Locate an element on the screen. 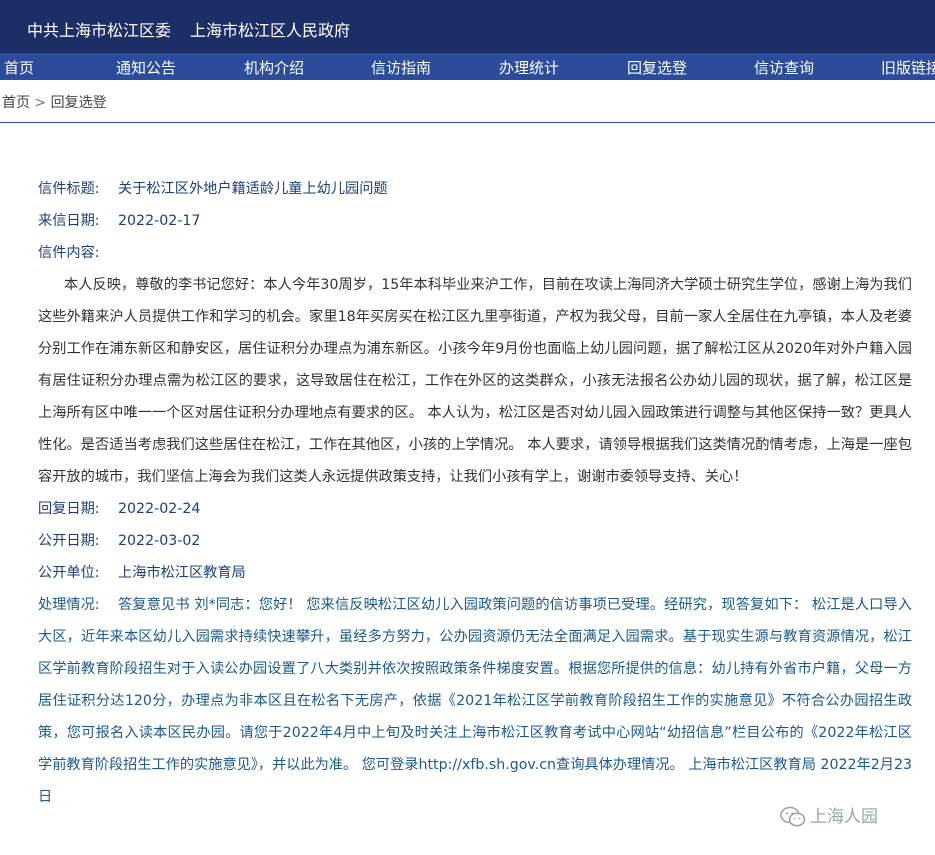 This screenshot has height=855, width=935. public-unit: 上海市松江区教育局 is located at coordinates (182, 573).